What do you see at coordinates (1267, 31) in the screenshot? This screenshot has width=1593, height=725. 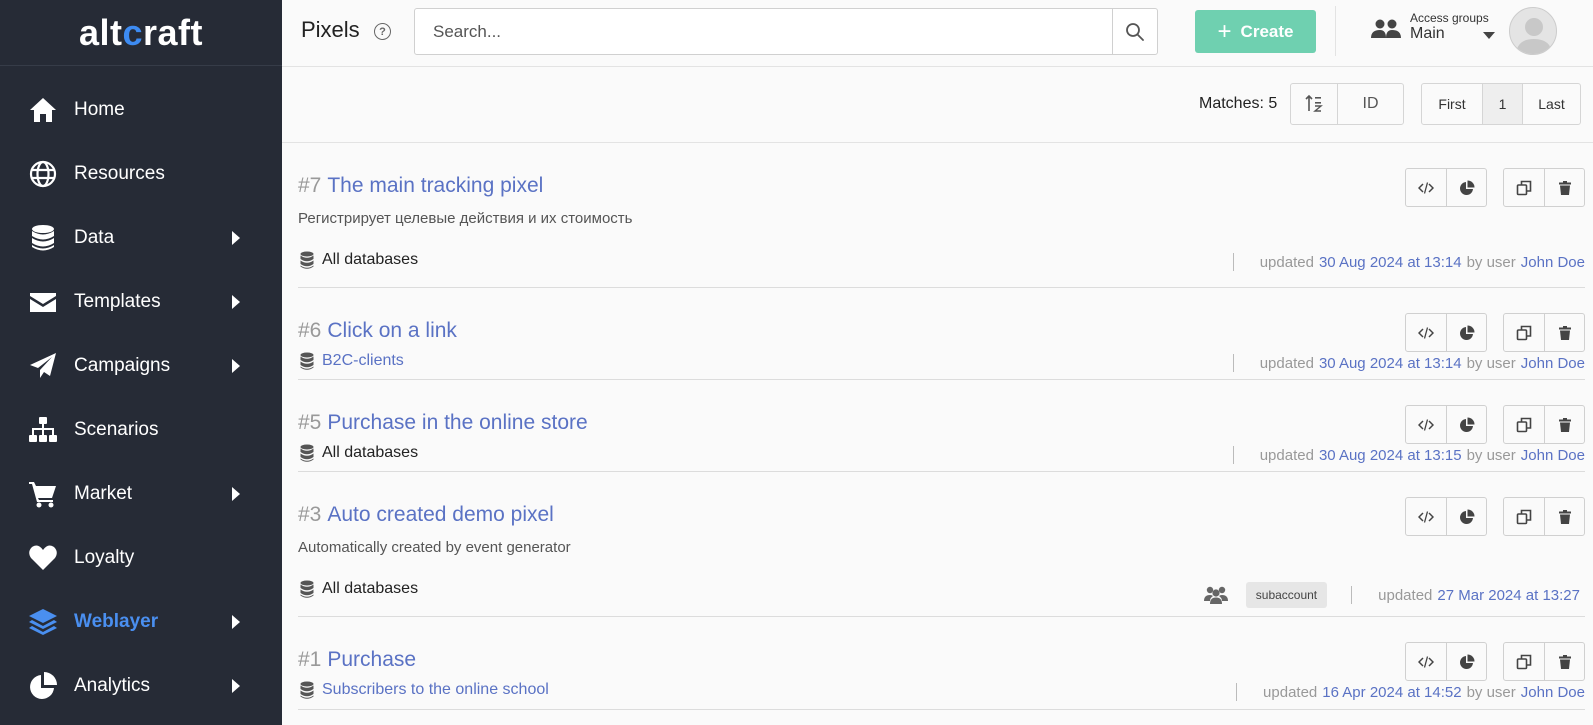 I see `create-button-label: Create` at bounding box center [1267, 31].